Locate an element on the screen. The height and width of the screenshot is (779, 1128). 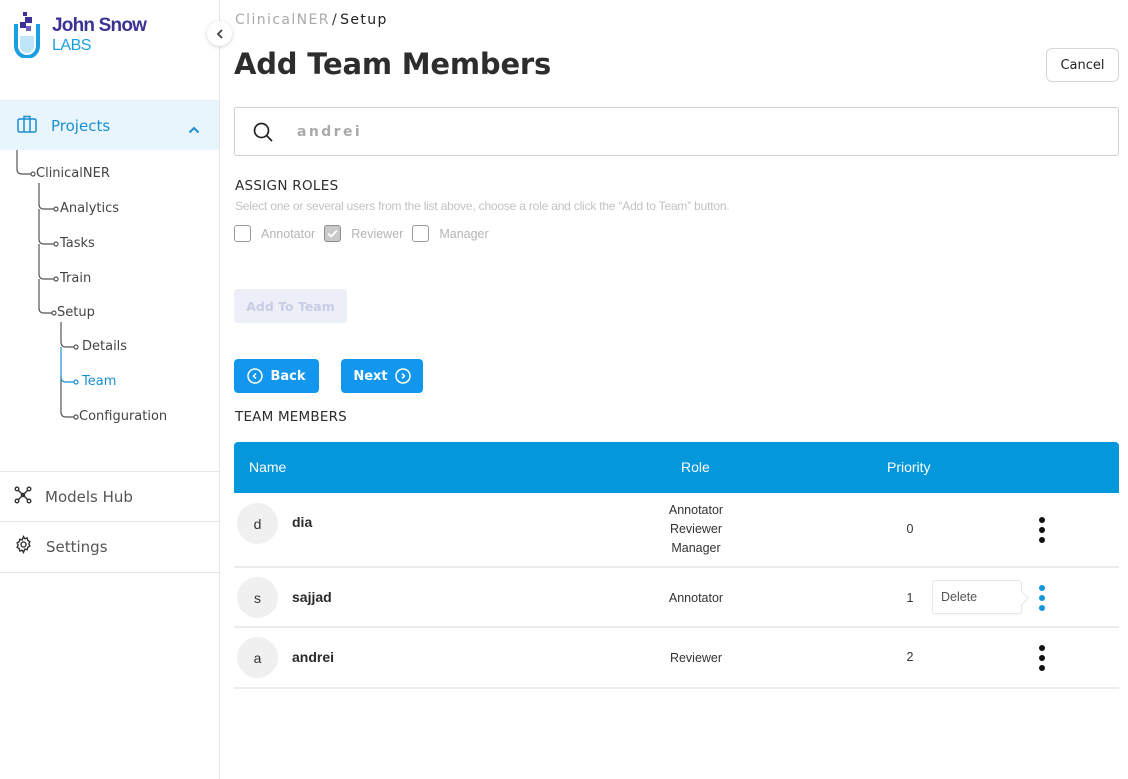
sidebar-item-projects: Projects is located at coordinates (109, 125).